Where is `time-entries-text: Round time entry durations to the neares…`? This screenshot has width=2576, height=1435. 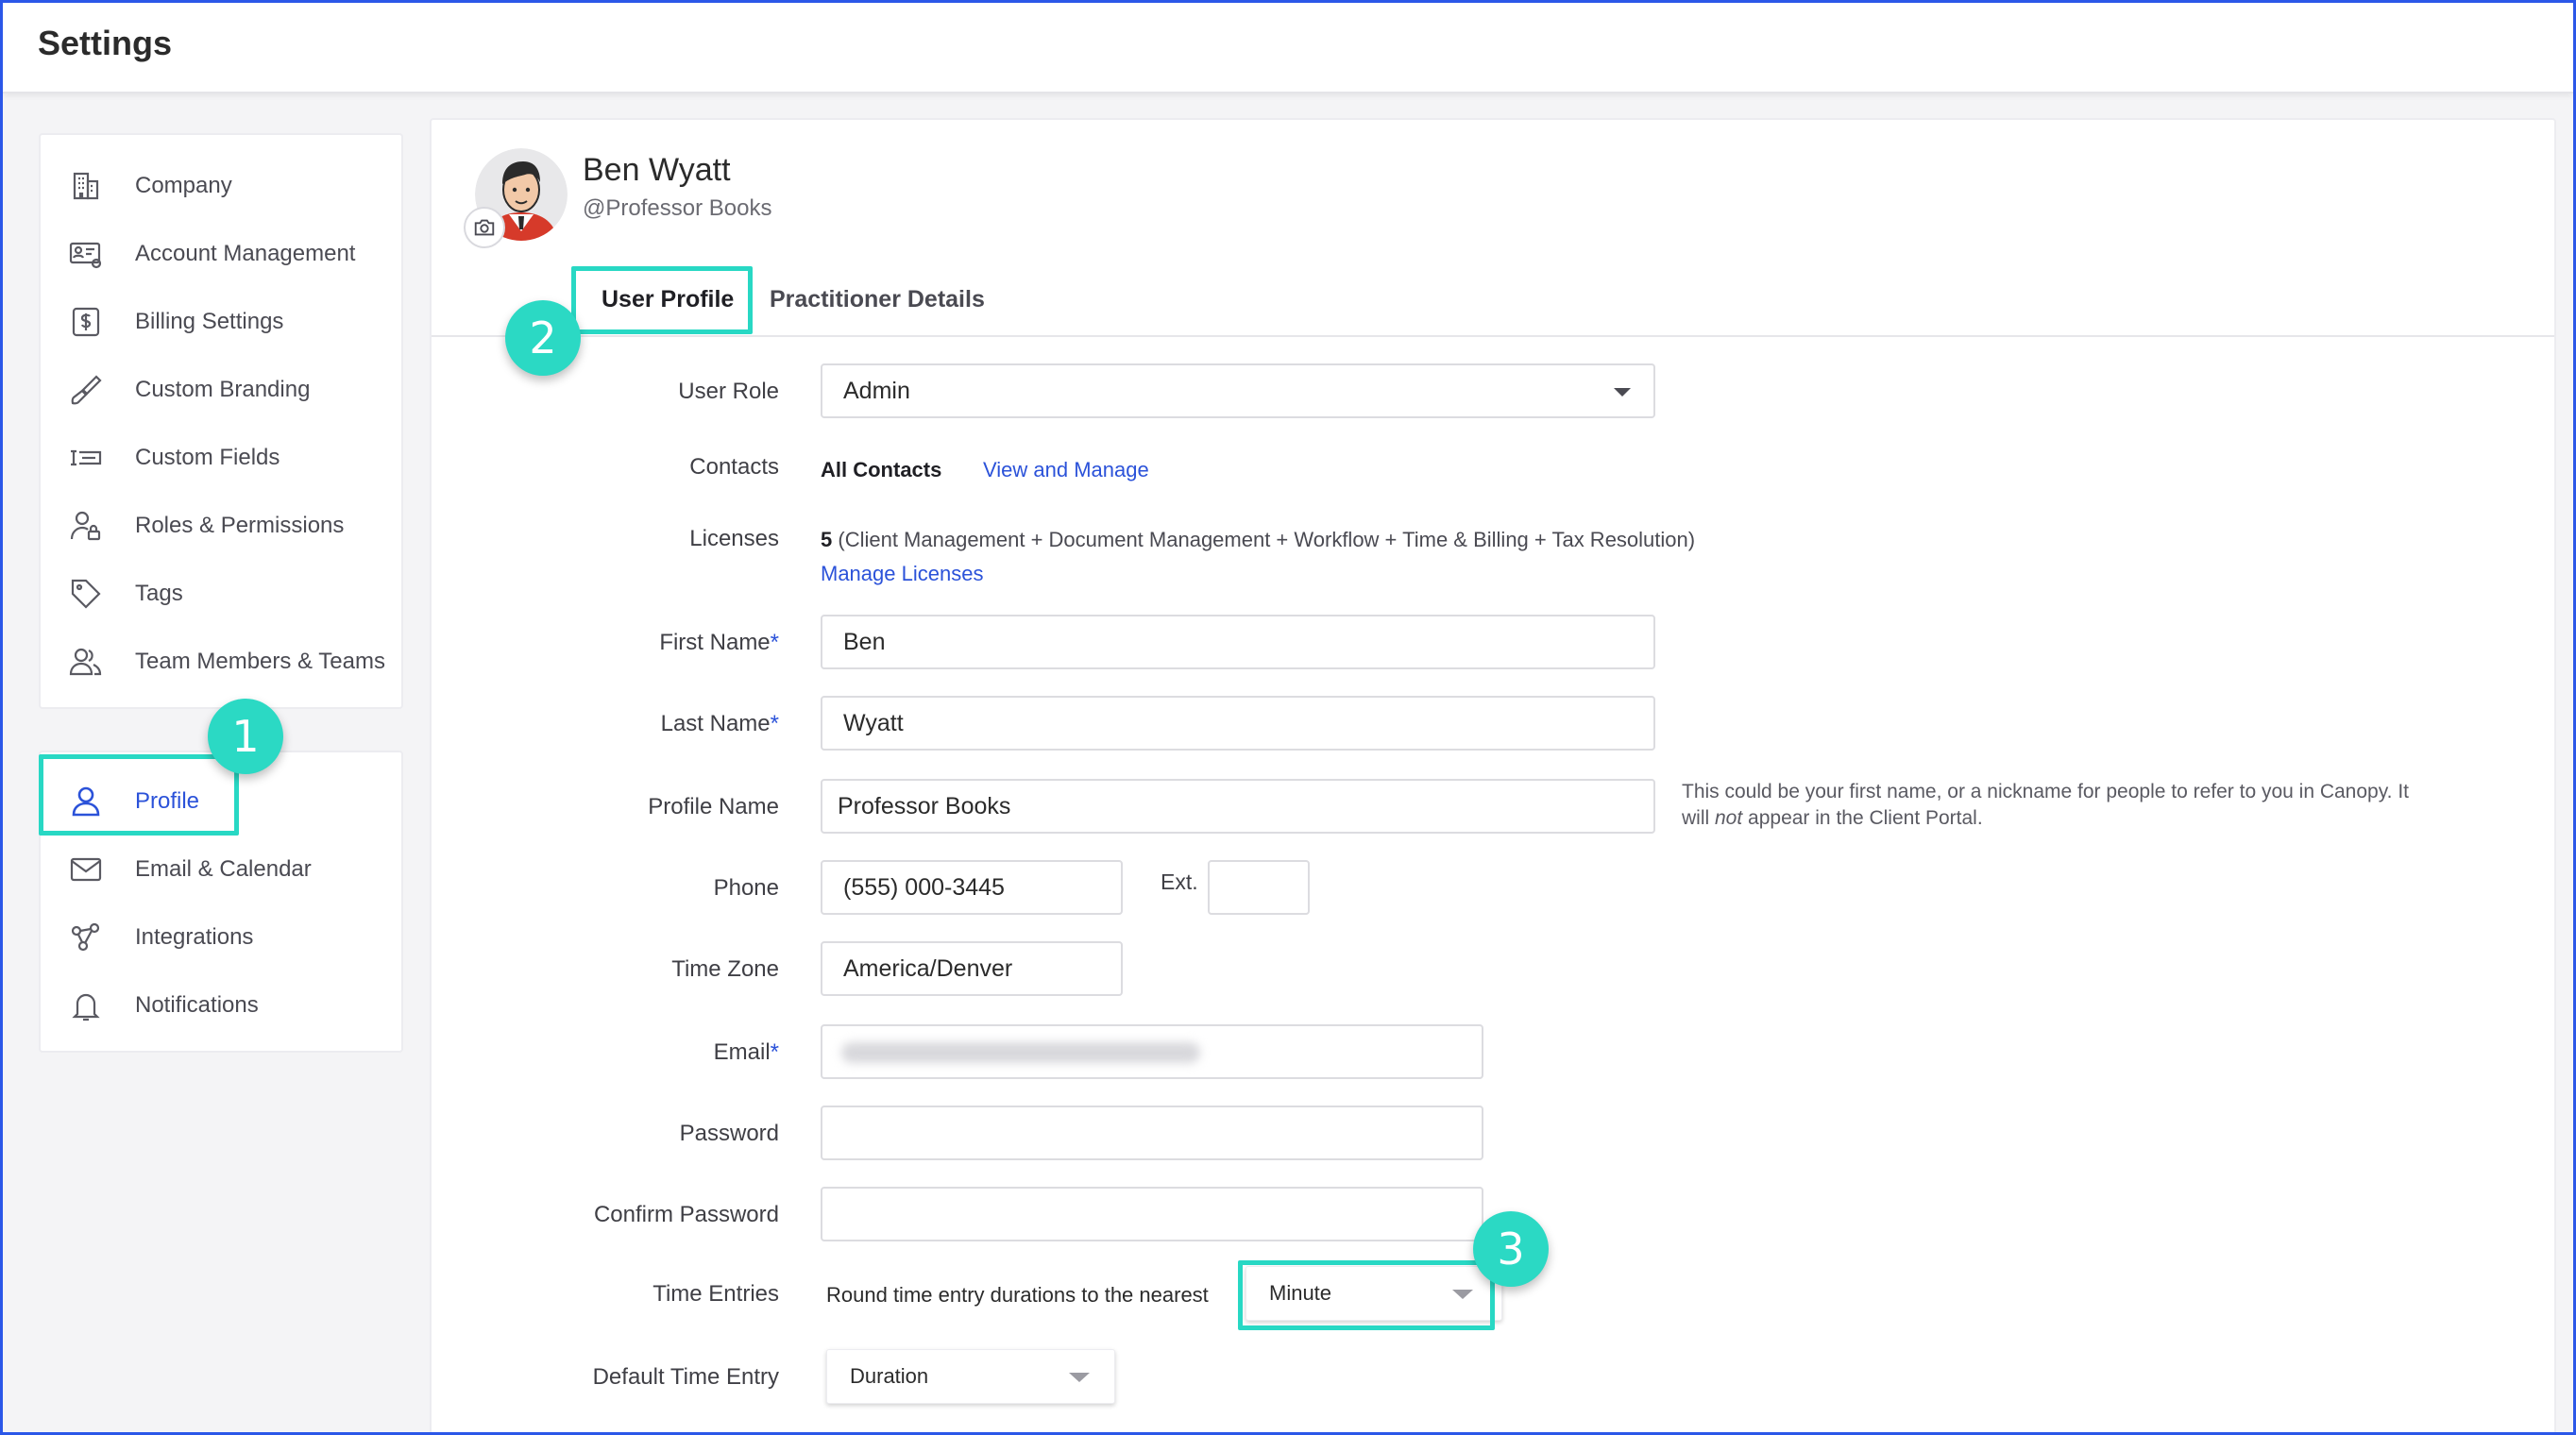
time-entries-text: Round time entry durations to the neares… is located at coordinates (1018, 1295).